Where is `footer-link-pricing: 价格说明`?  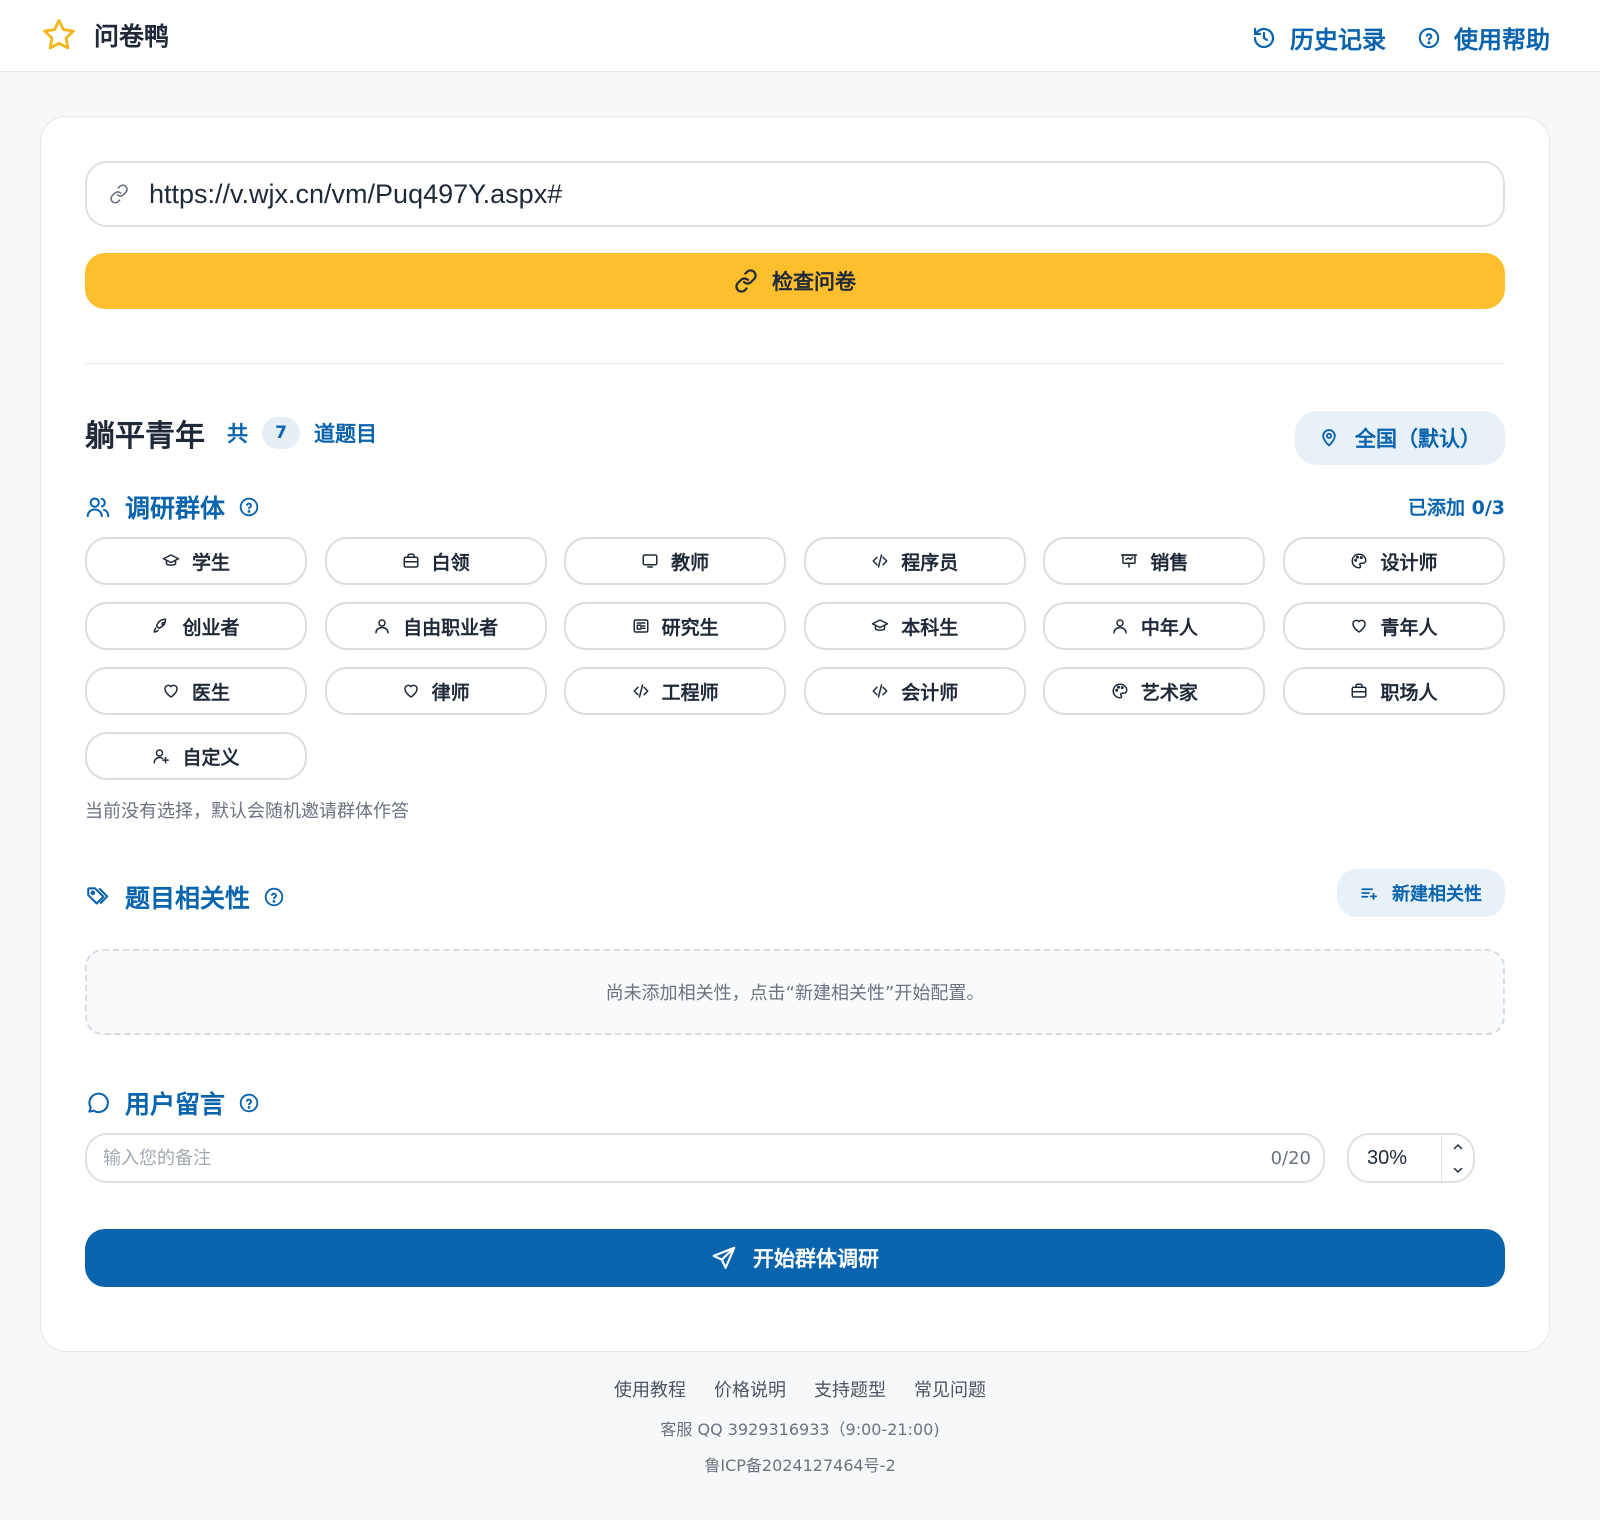 footer-link-pricing: 价格说明 is located at coordinates (750, 1389).